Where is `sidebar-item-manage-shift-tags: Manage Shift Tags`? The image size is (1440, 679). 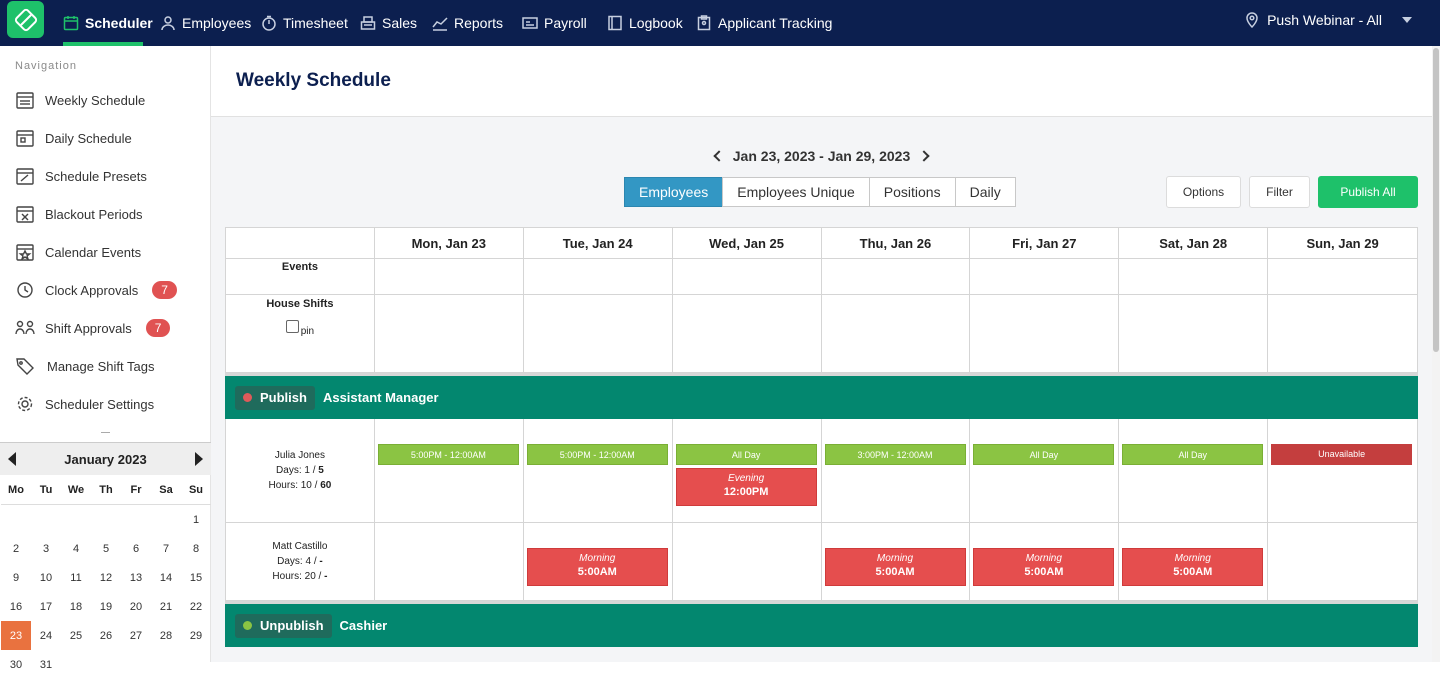 sidebar-item-manage-shift-tags: Manage Shift Tags is located at coordinates (84, 366).